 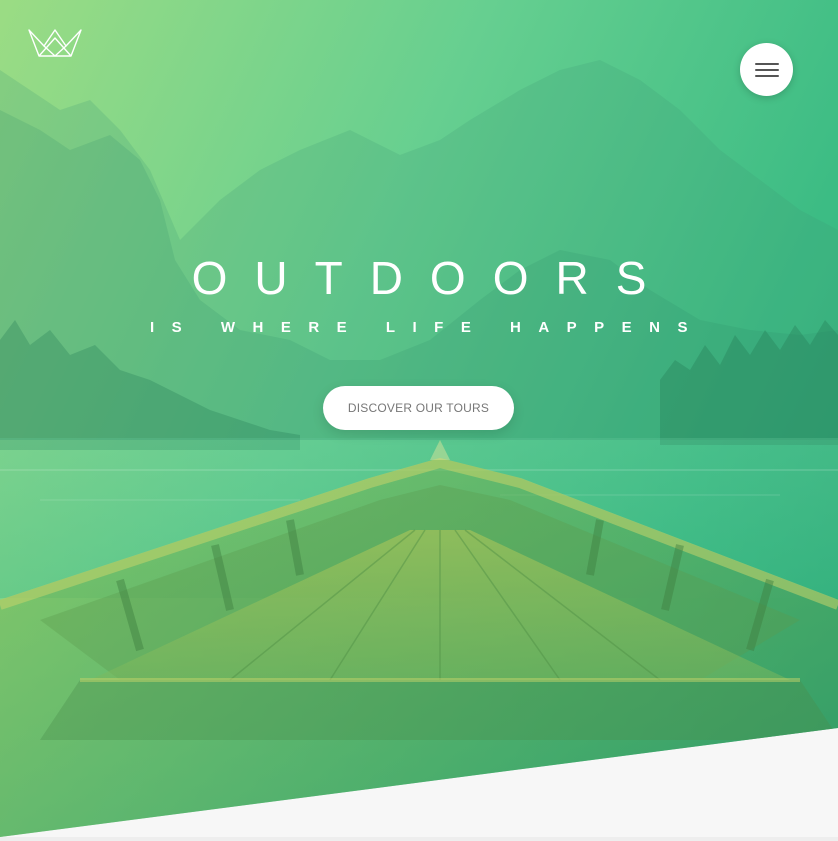 What do you see at coordinates (419, 839) in the screenshot?
I see `section-divider` at bounding box center [419, 839].